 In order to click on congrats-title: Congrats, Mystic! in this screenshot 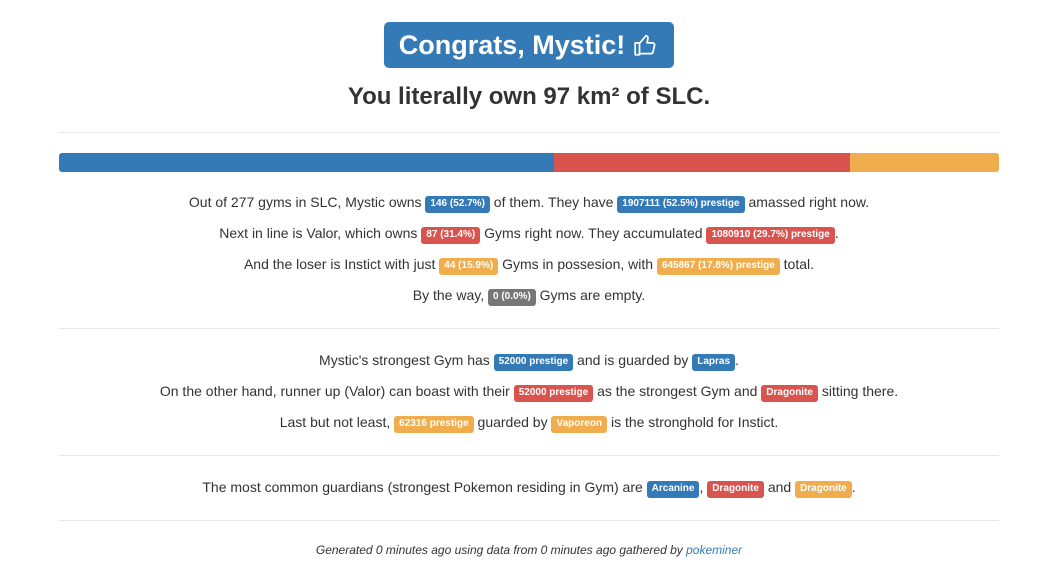, I will do `click(512, 44)`.